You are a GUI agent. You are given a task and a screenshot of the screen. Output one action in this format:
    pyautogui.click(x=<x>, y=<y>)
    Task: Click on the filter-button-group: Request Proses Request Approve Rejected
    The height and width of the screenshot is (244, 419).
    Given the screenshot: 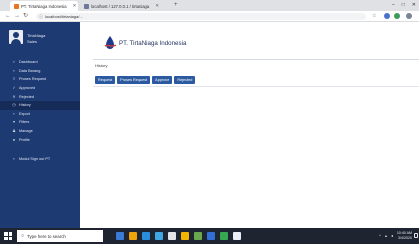 What is the action you would take?
    pyautogui.click(x=145, y=80)
    